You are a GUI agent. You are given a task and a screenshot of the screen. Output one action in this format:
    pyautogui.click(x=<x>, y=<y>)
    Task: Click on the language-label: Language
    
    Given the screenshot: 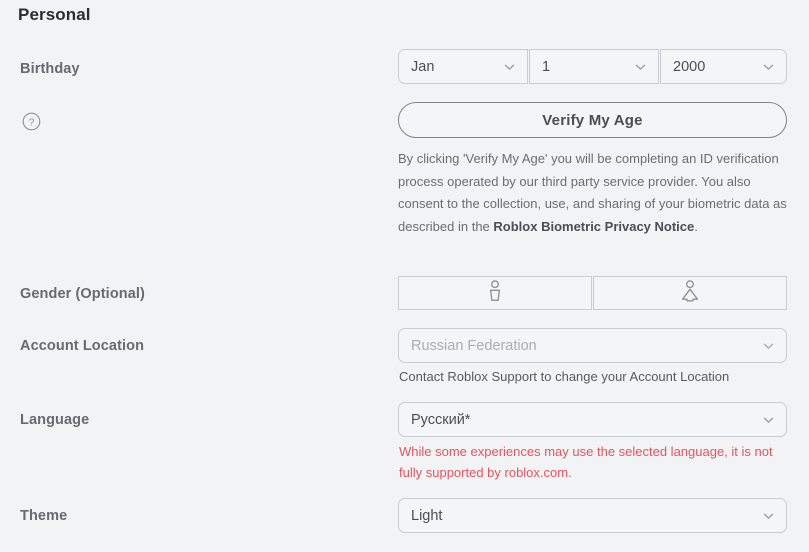 What is the action you would take?
    pyautogui.click(x=55, y=420)
    